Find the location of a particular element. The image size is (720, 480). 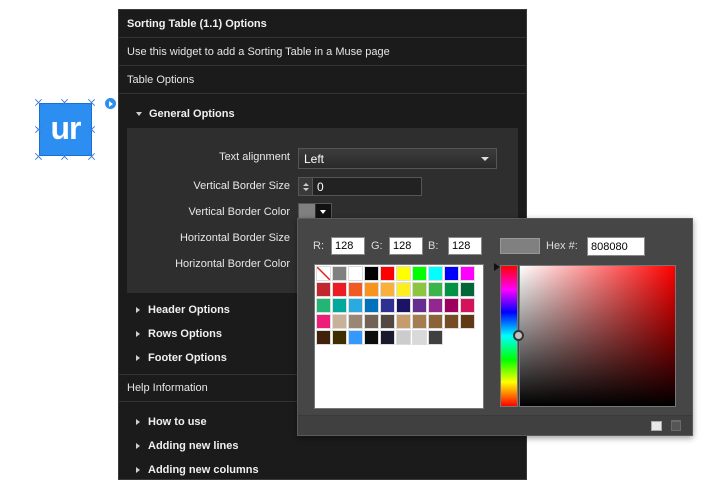

vertical-border-size-label: Vertical Border Size is located at coordinates (241, 186).